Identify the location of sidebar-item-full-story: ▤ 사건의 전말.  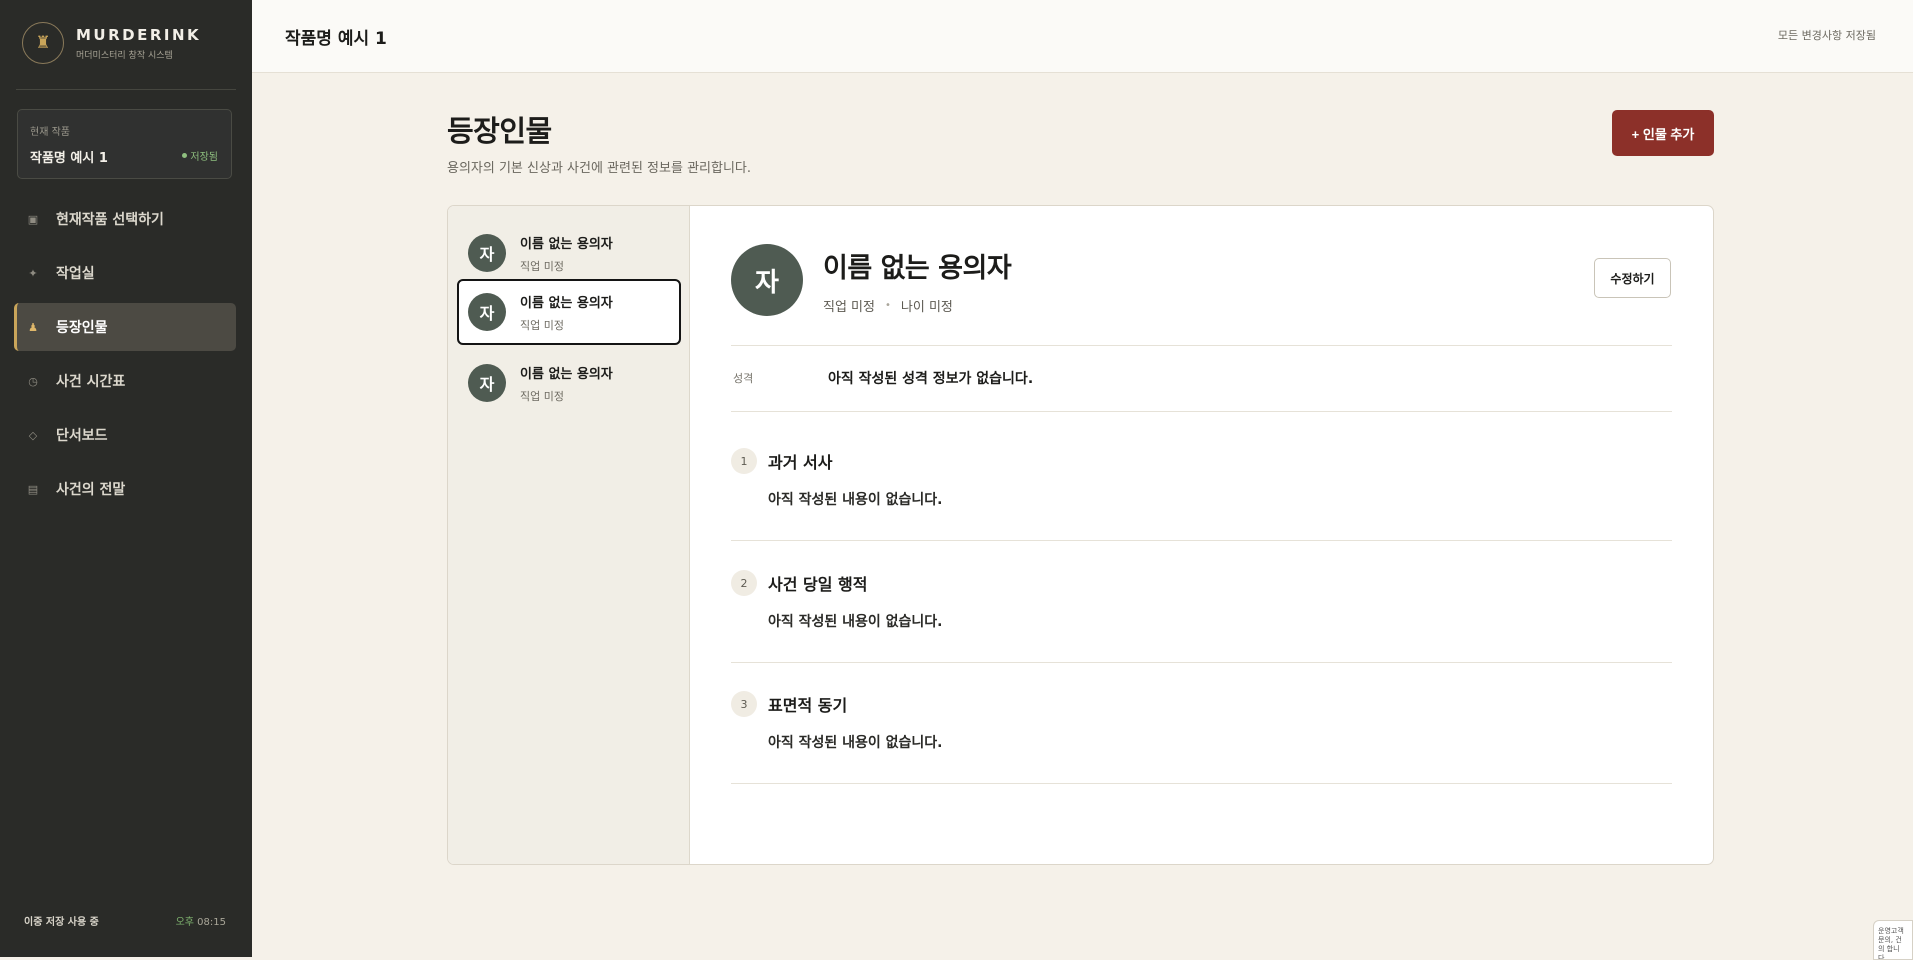
(125, 489).